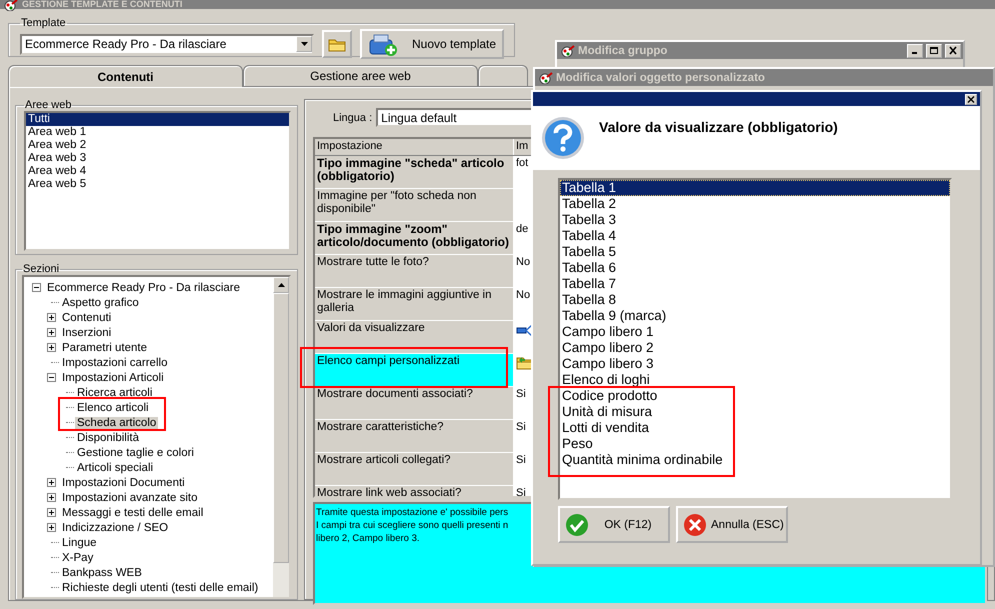 This screenshot has width=995, height=609. Describe the element at coordinates (414, 205) in the screenshot. I see `table-cell: Immagine per "foto scheda non disponibile"` at that location.